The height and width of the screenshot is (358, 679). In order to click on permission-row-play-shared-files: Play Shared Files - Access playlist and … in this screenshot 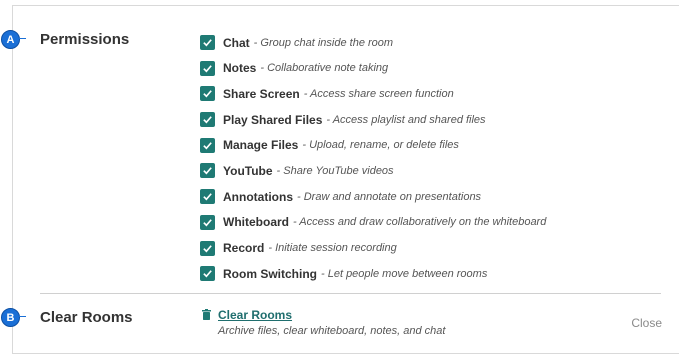, I will do `click(373, 119)`.